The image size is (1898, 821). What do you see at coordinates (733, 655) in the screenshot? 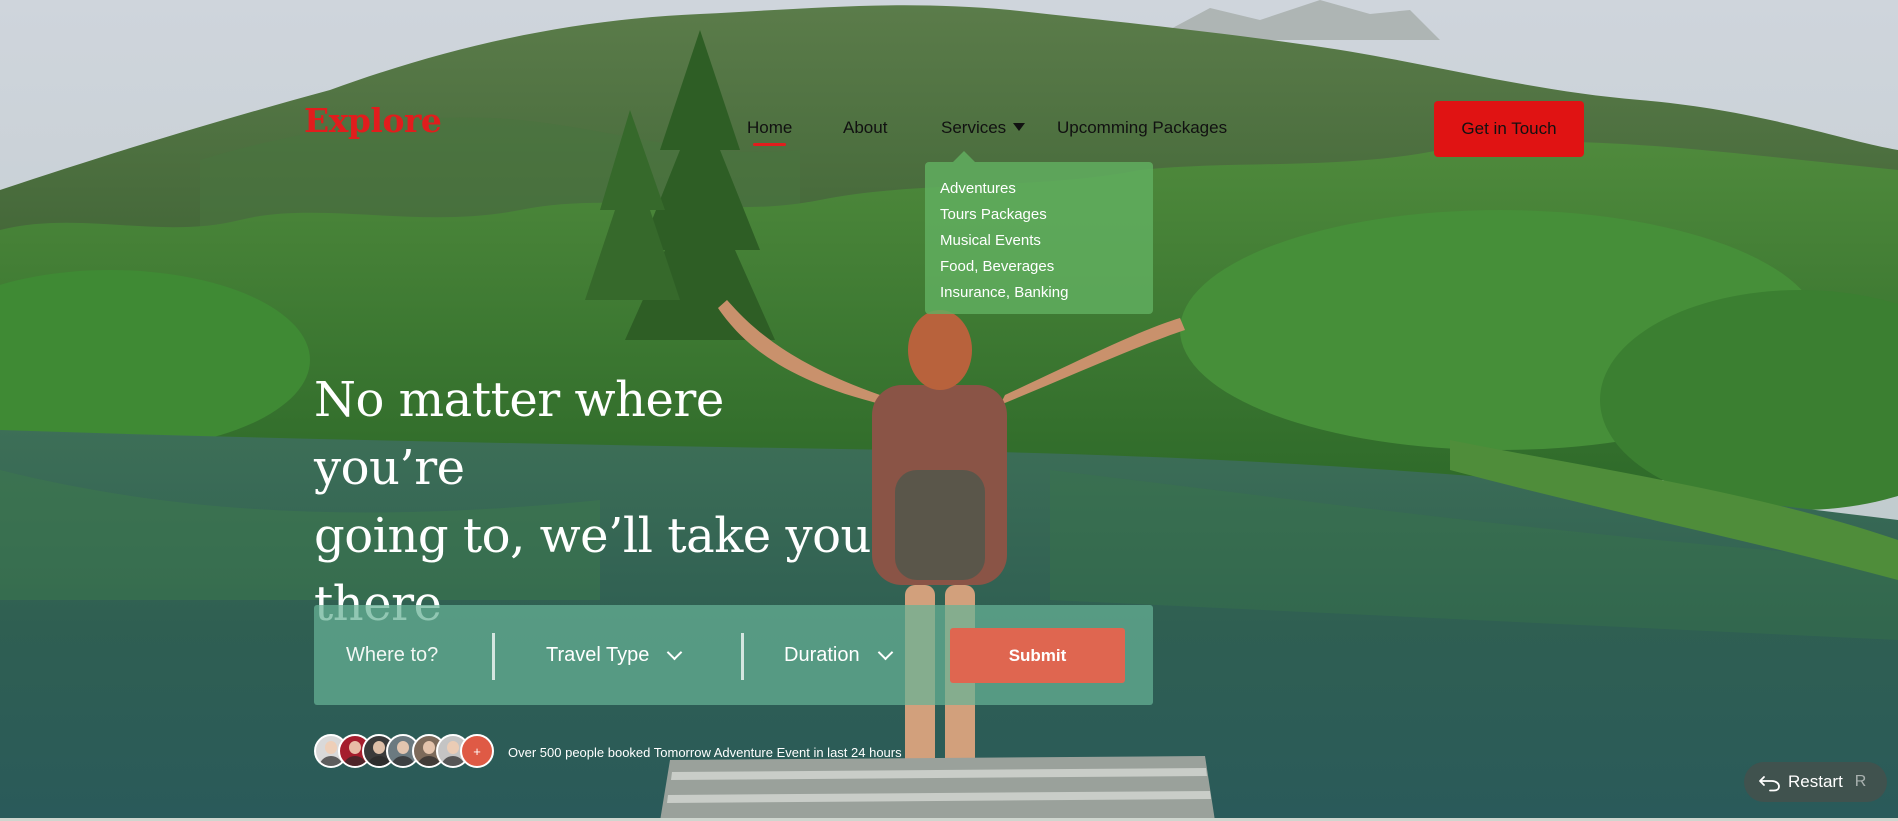
I see `trip-search-bar: Travel Type Duration Submit` at bounding box center [733, 655].